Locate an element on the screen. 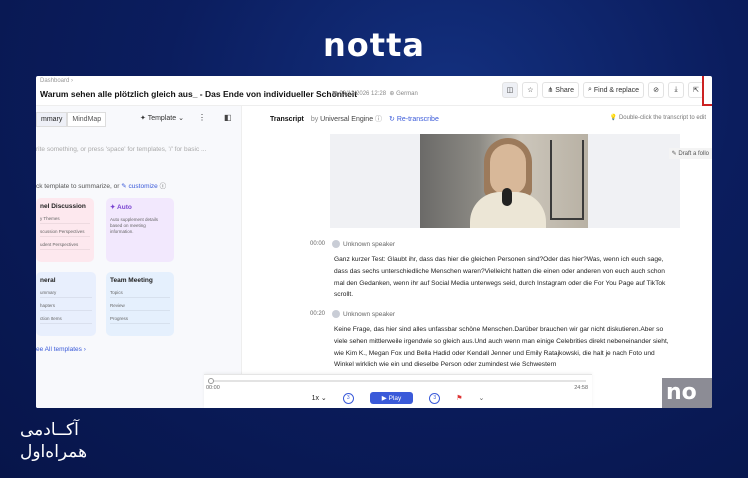 The width and height of the screenshot is (748, 478). engine-label: Universal Engine is located at coordinates (347, 119).